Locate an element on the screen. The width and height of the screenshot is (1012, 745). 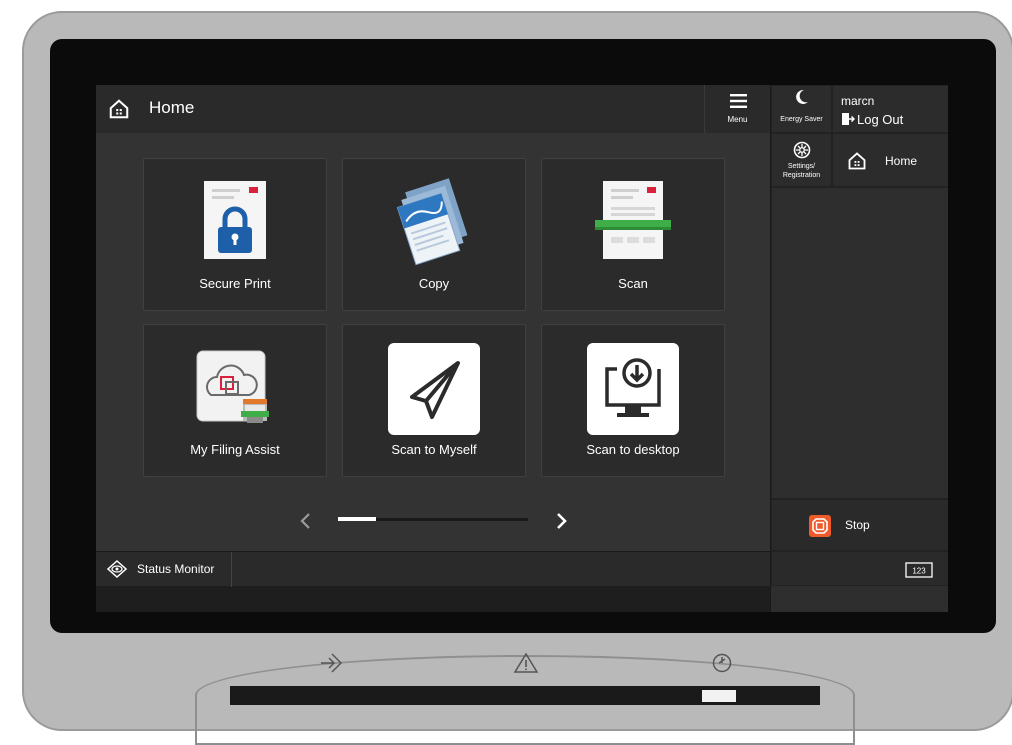
tile-label: Copy is located at coordinates (434, 283).